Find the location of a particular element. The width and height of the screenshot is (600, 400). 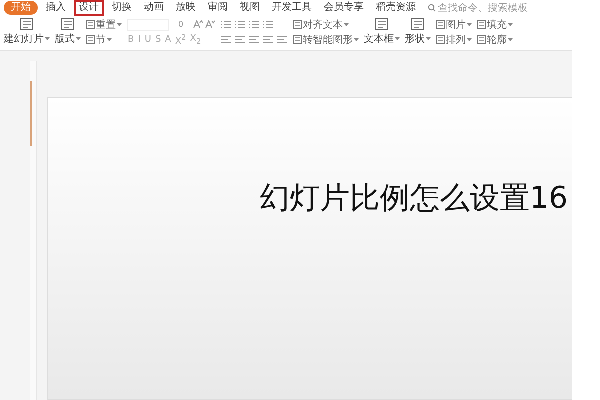

toolbar-button: 图片 is located at coordinates (454, 24).